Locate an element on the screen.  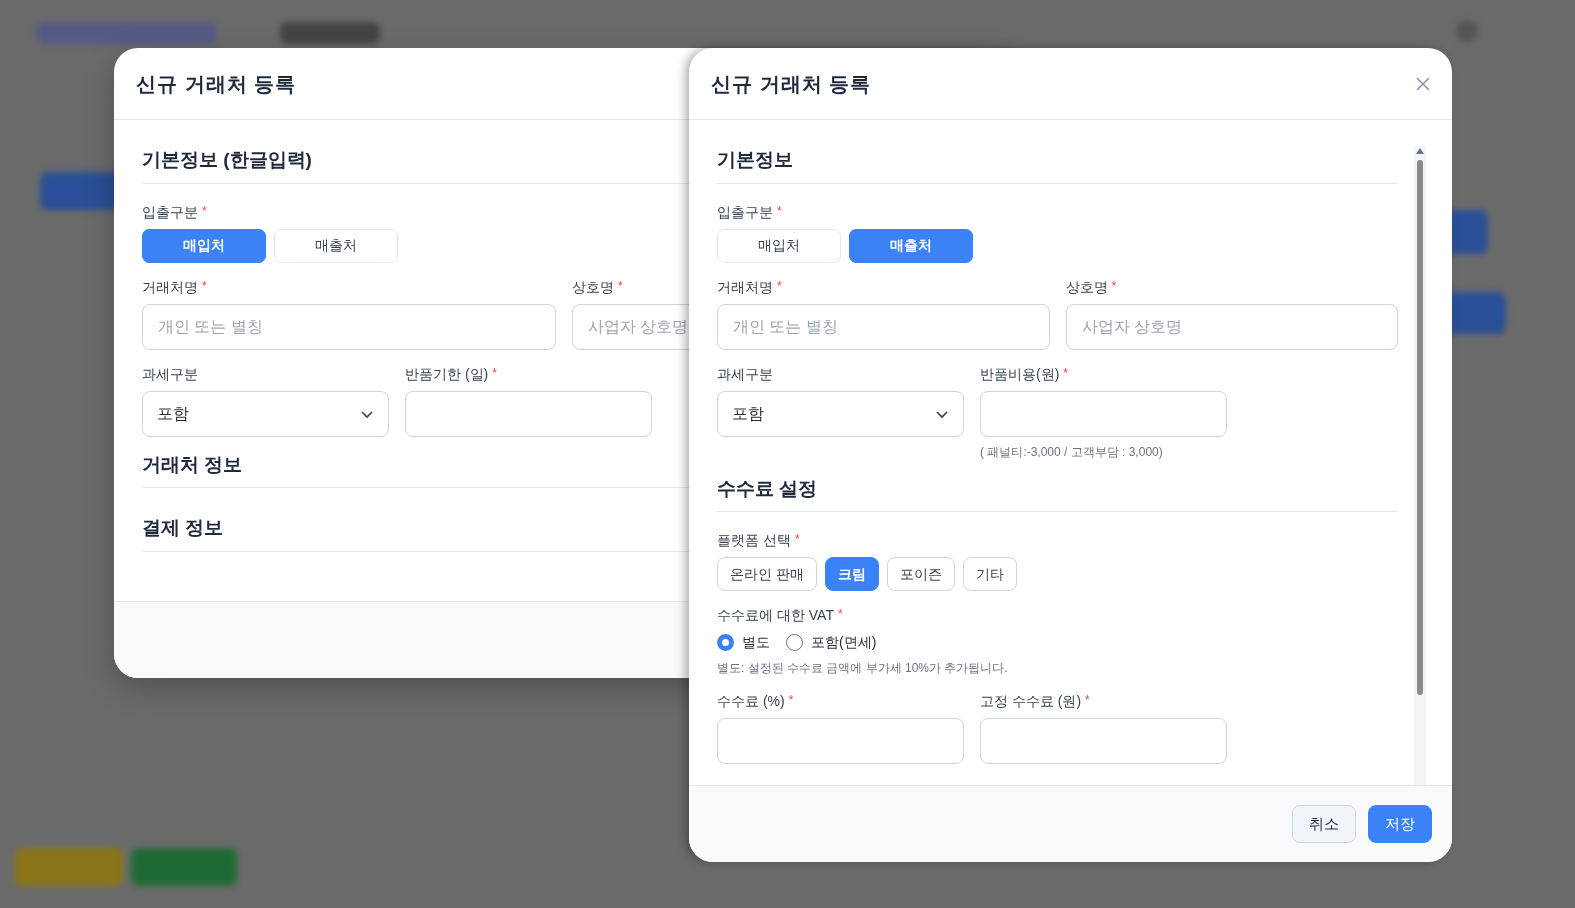
field-label: 반품비용(원) is located at coordinates (1020, 374).